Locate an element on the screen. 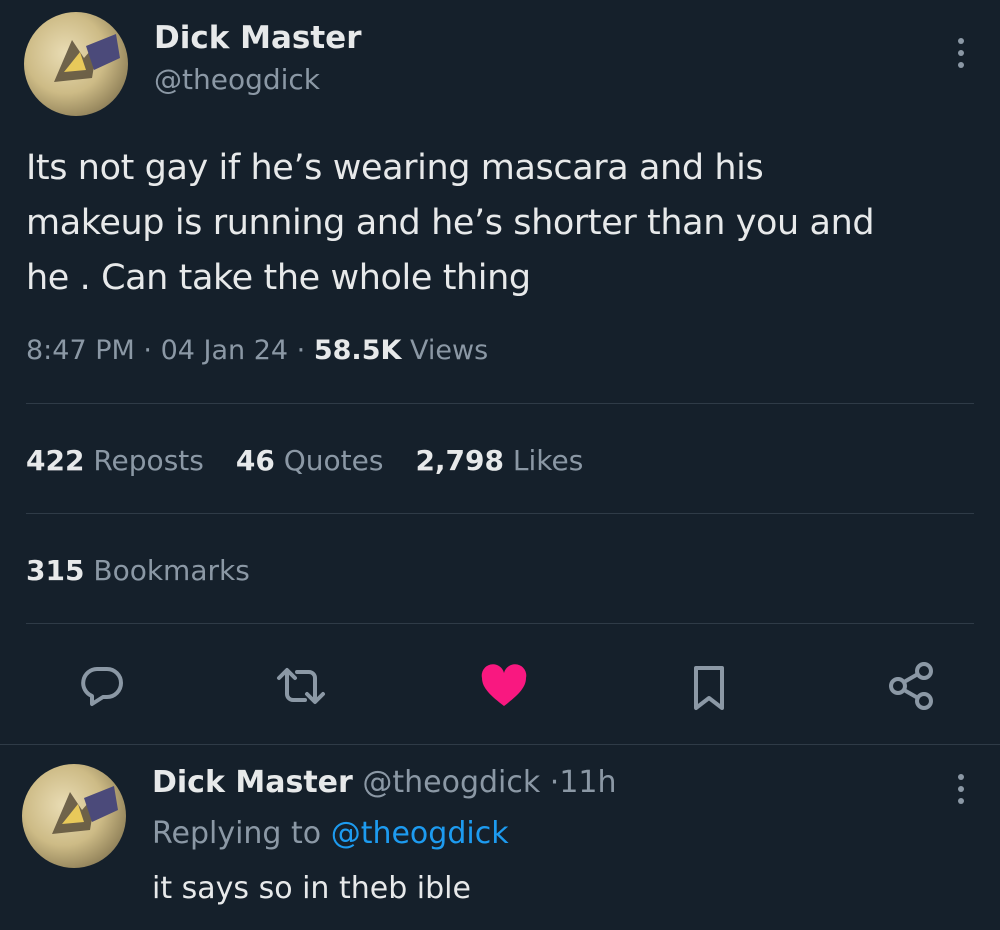 This screenshot has height=930, width=1000. stats-row: 422 Reposts 46 Quotes 2,798 Likes is located at coordinates (304, 460).